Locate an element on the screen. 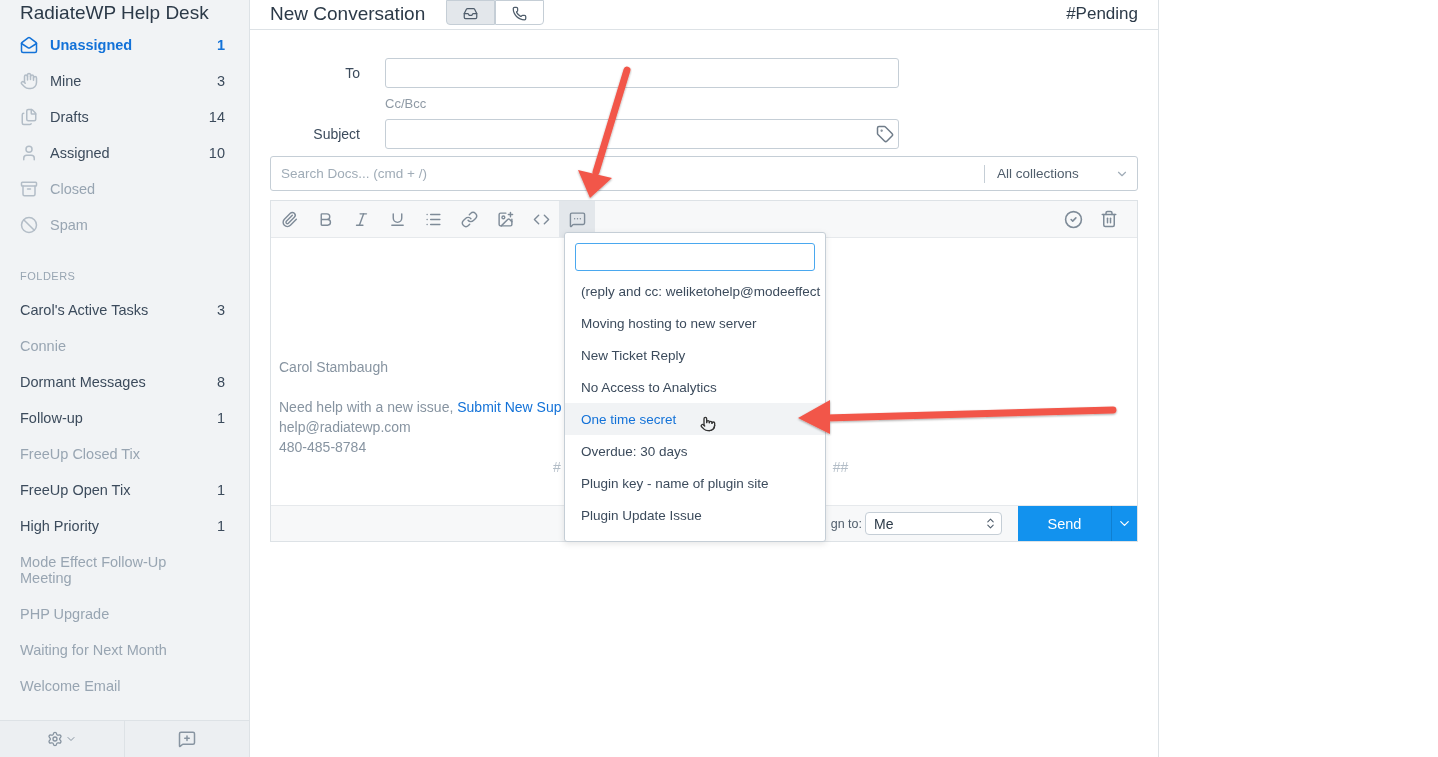 The width and height of the screenshot is (1438, 757). settings-menu-button is located at coordinates (62, 739).